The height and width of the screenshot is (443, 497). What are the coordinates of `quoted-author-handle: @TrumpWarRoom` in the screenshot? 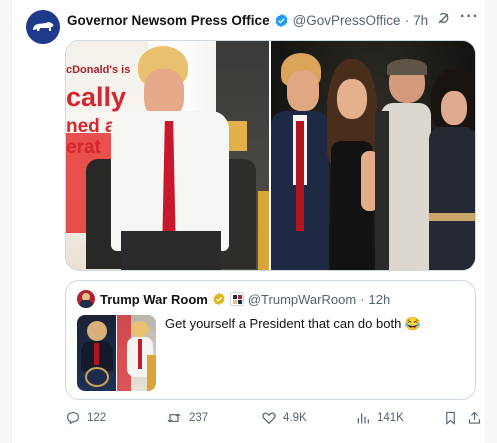 It's located at (302, 299).